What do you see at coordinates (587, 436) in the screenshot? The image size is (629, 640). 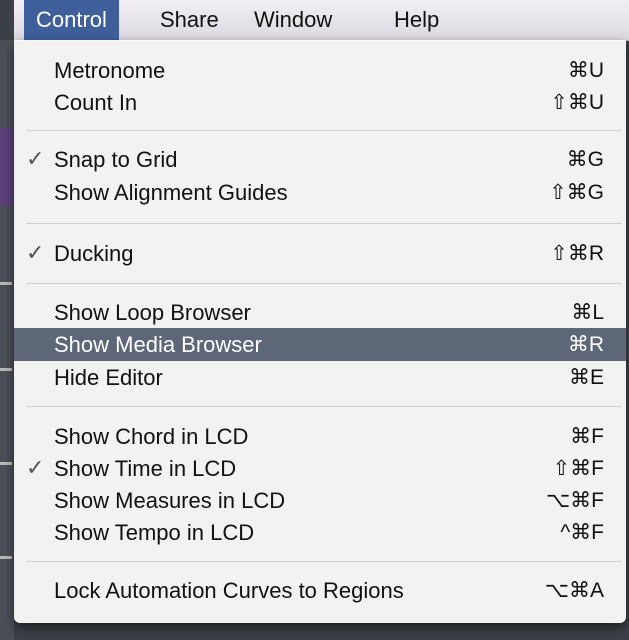 I see `menu-item-shortcut: ⌘F` at bounding box center [587, 436].